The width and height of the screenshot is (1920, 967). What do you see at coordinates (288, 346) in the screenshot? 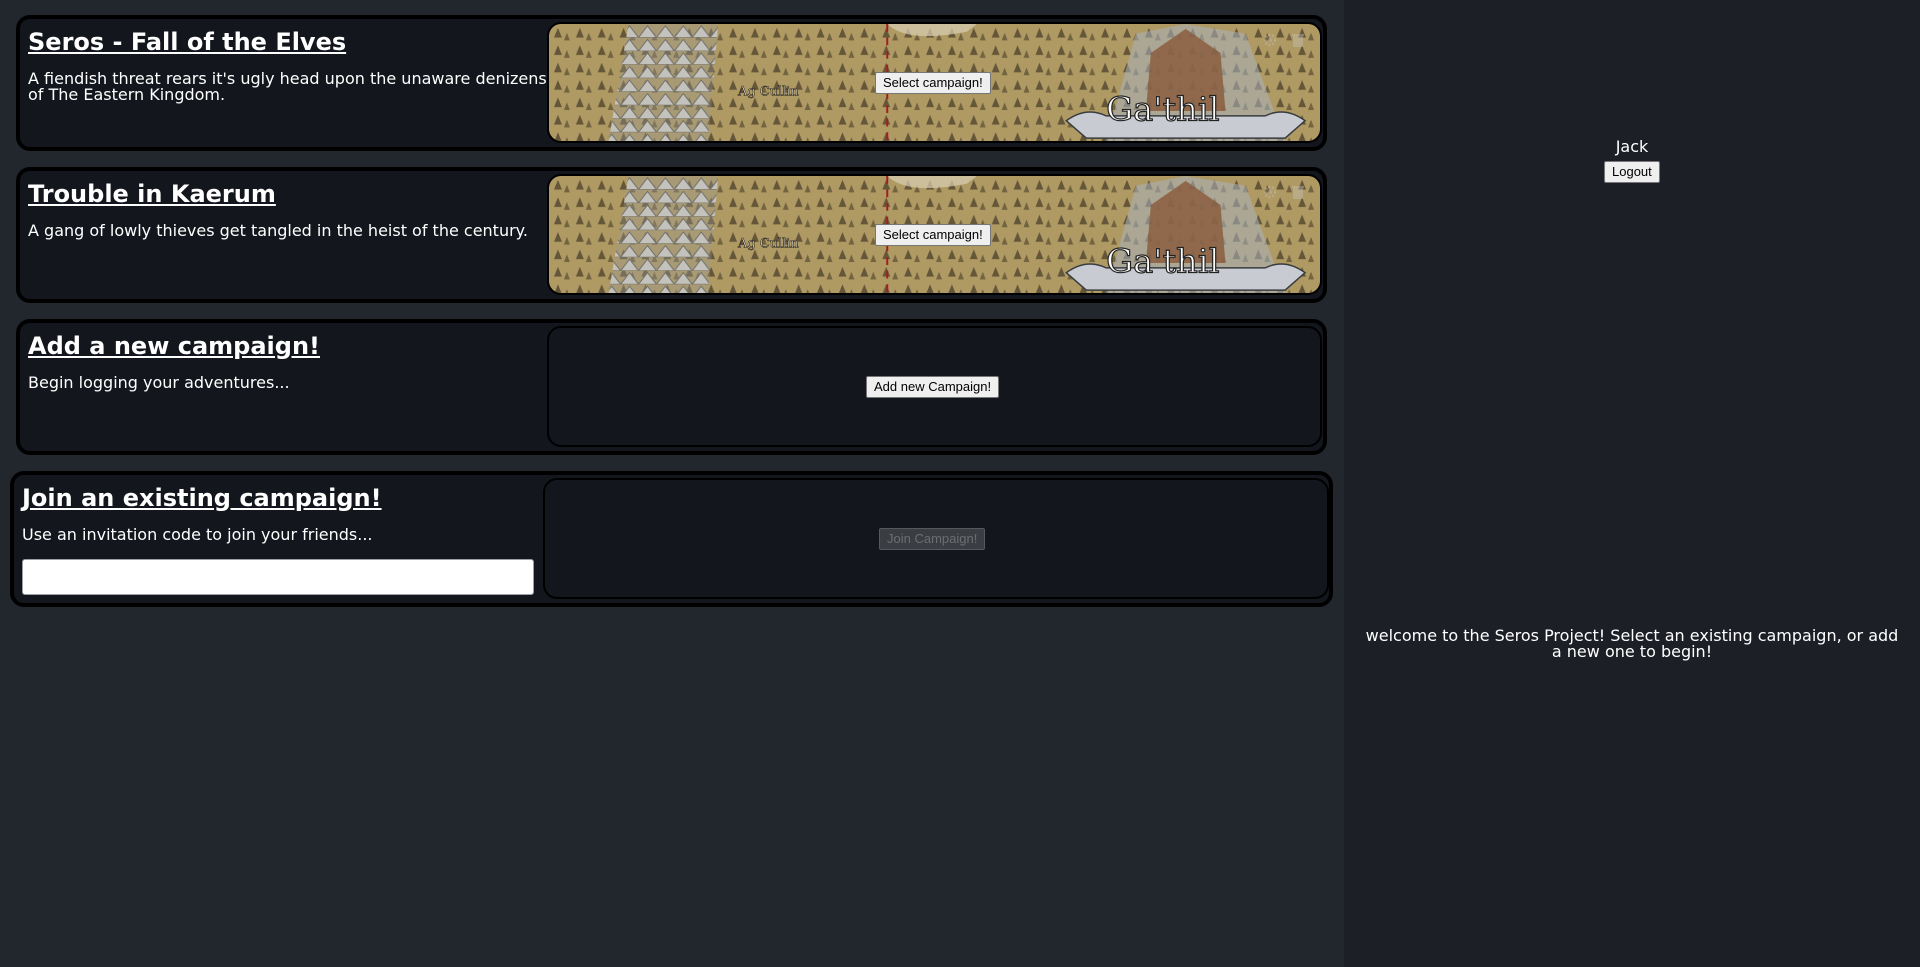
I see `add-campaign-title: Add a new campaign!` at bounding box center [288, 346].